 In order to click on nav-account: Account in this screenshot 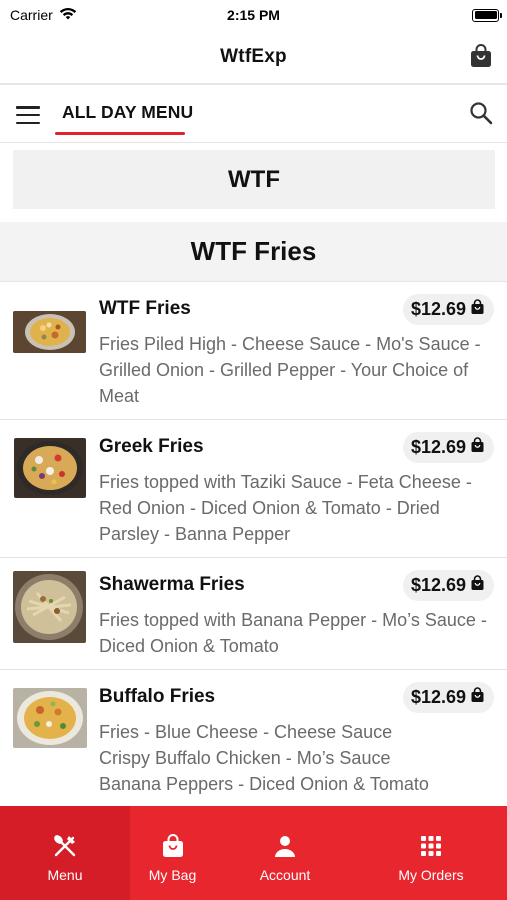, I will do `click(285, 853)`.